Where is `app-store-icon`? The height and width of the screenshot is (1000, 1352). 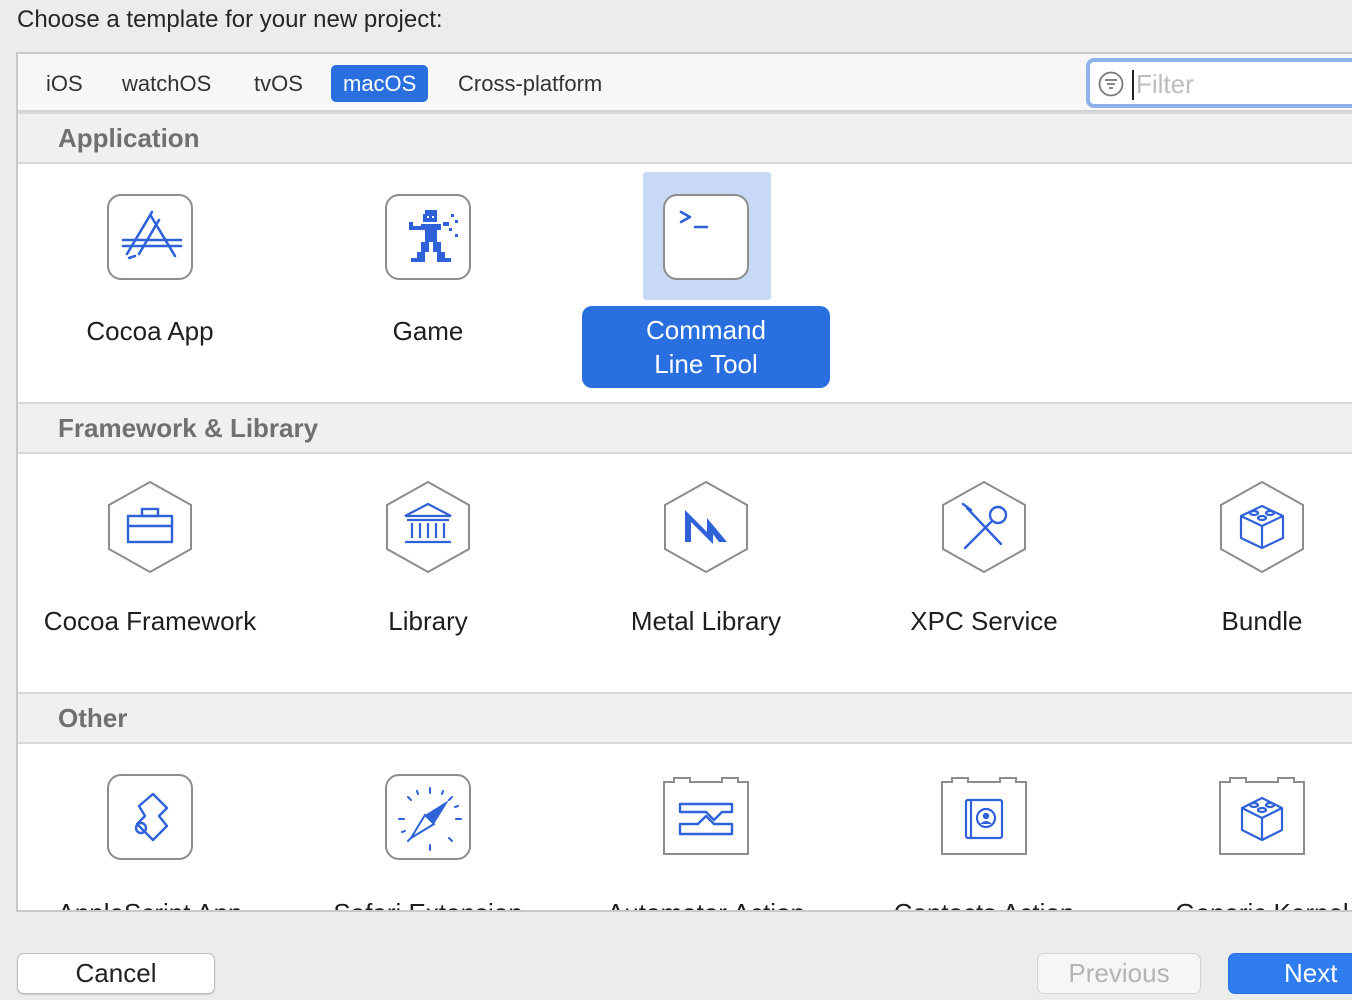
app-store-icon is located at coordinates (150, 237).